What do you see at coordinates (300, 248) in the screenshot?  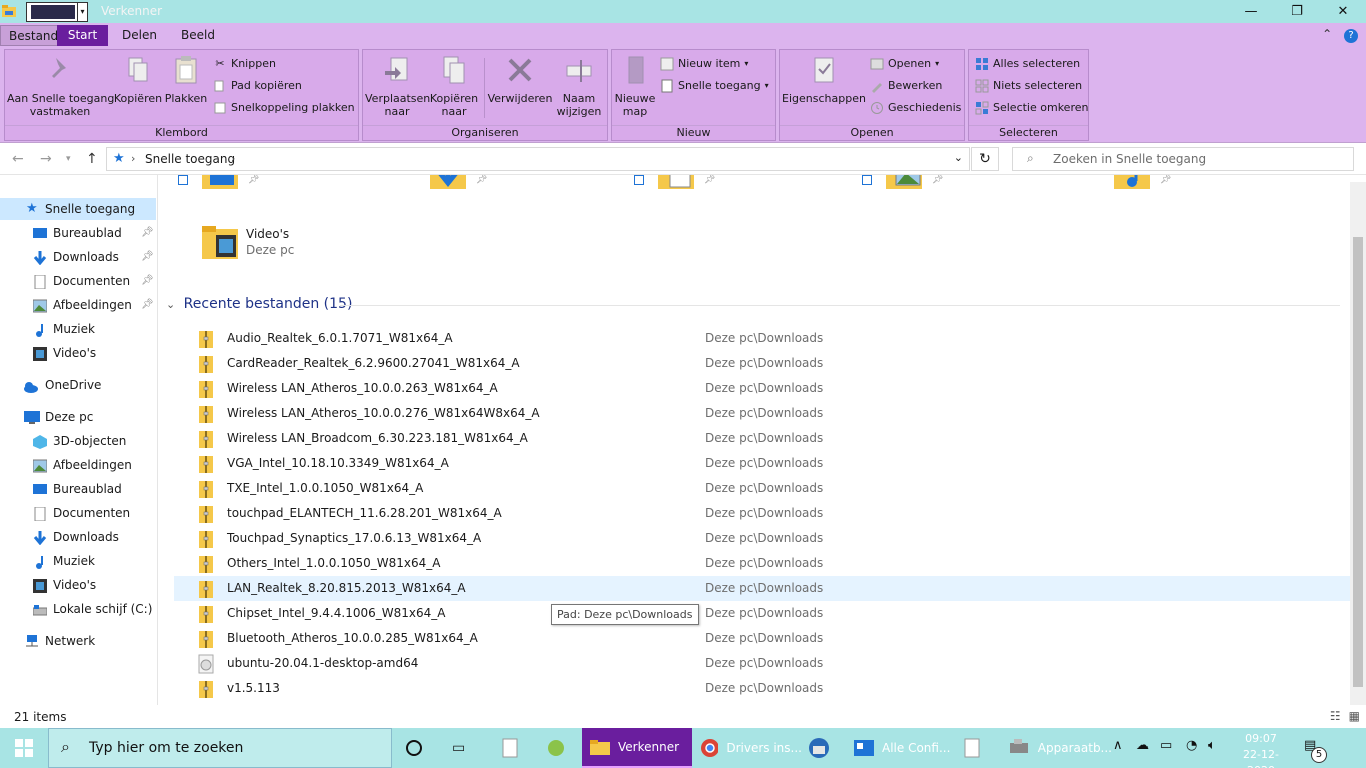 I see `folder-tile-videos: Video's Deze pc` at bounding box center [300, 248].